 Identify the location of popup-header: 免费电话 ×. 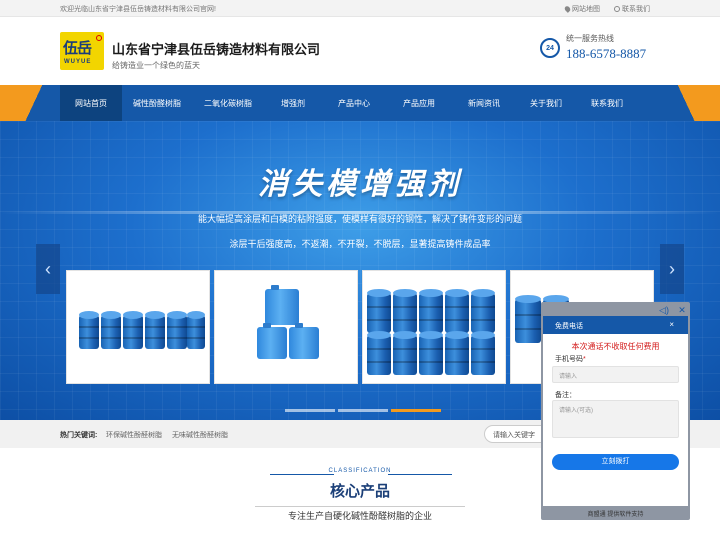
(615, 325).